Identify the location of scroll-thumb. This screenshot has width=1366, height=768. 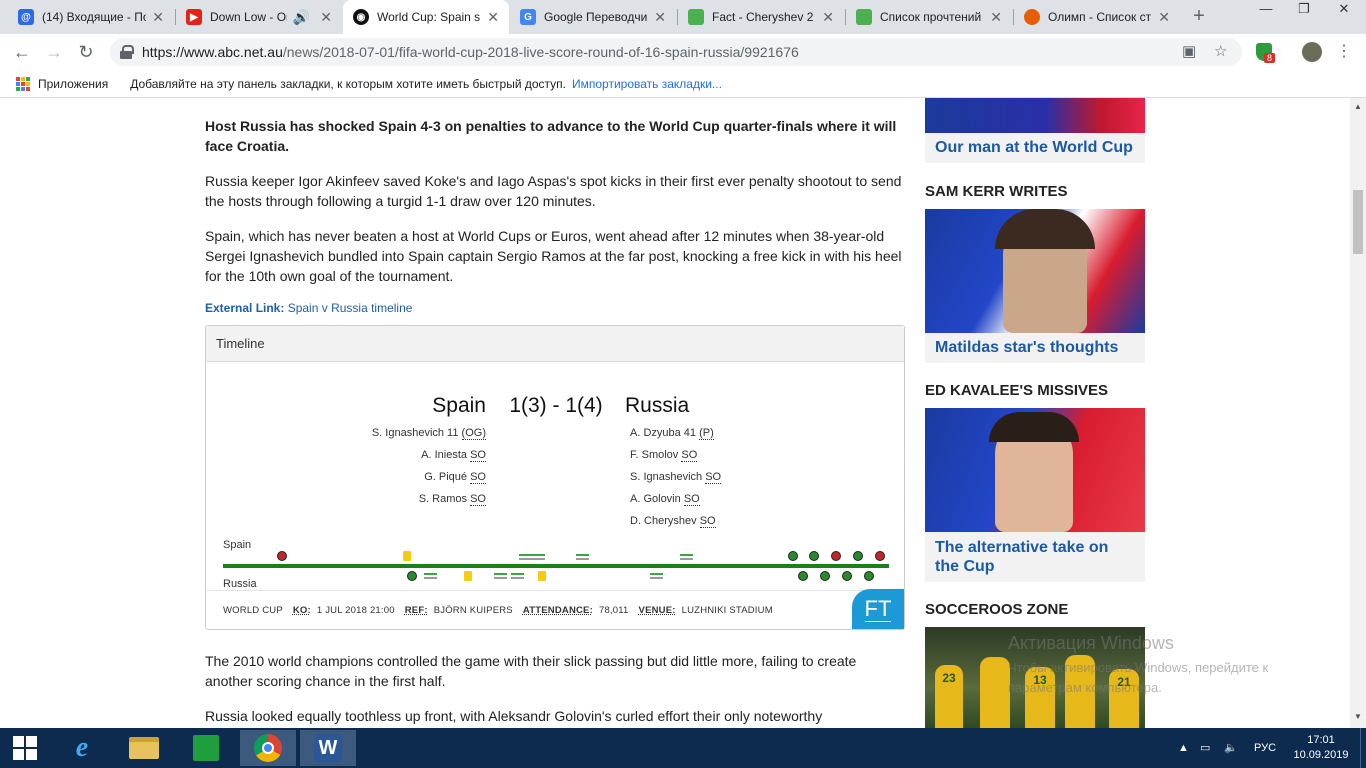
(1358, 222).